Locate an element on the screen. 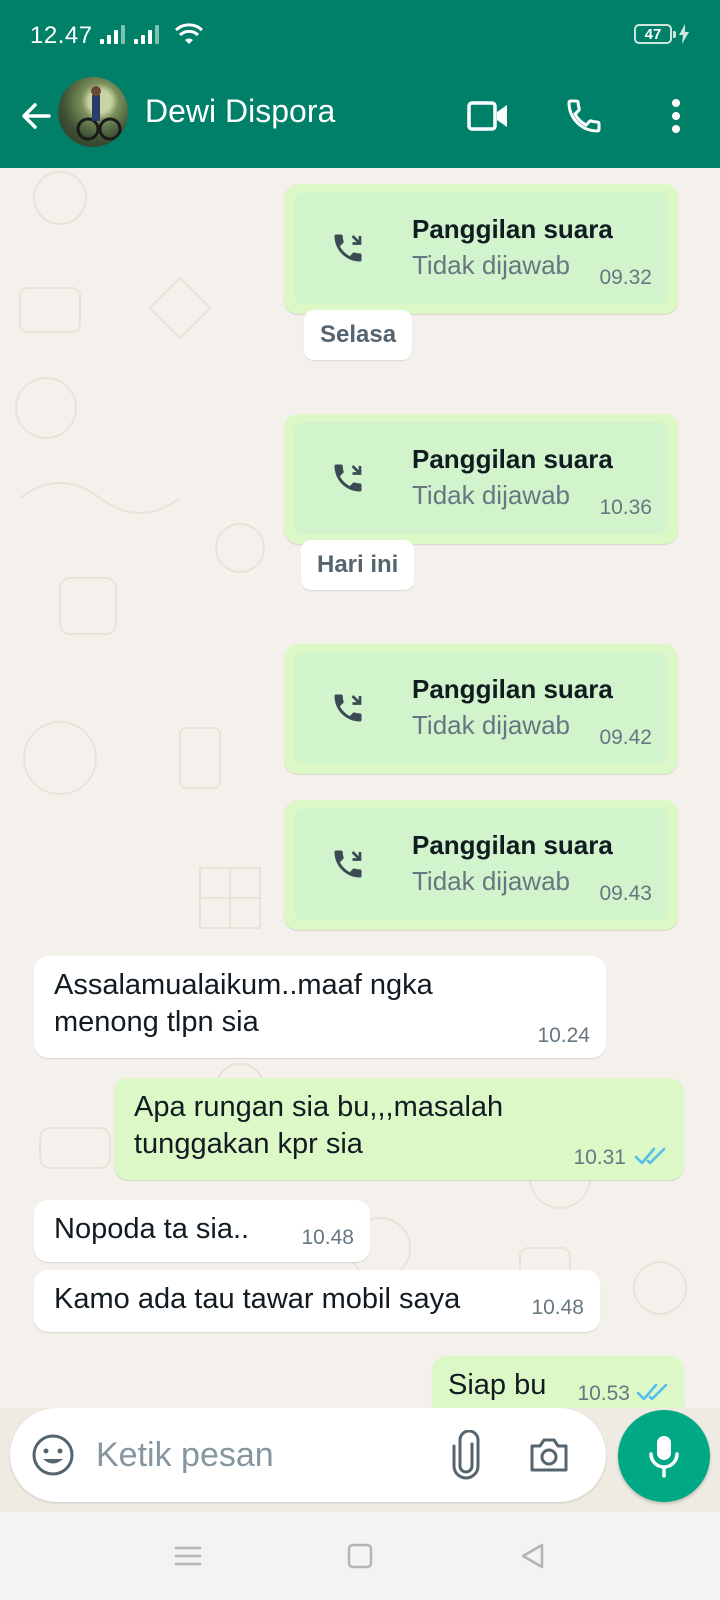  more-options-button is located at coordinates (676, 116).